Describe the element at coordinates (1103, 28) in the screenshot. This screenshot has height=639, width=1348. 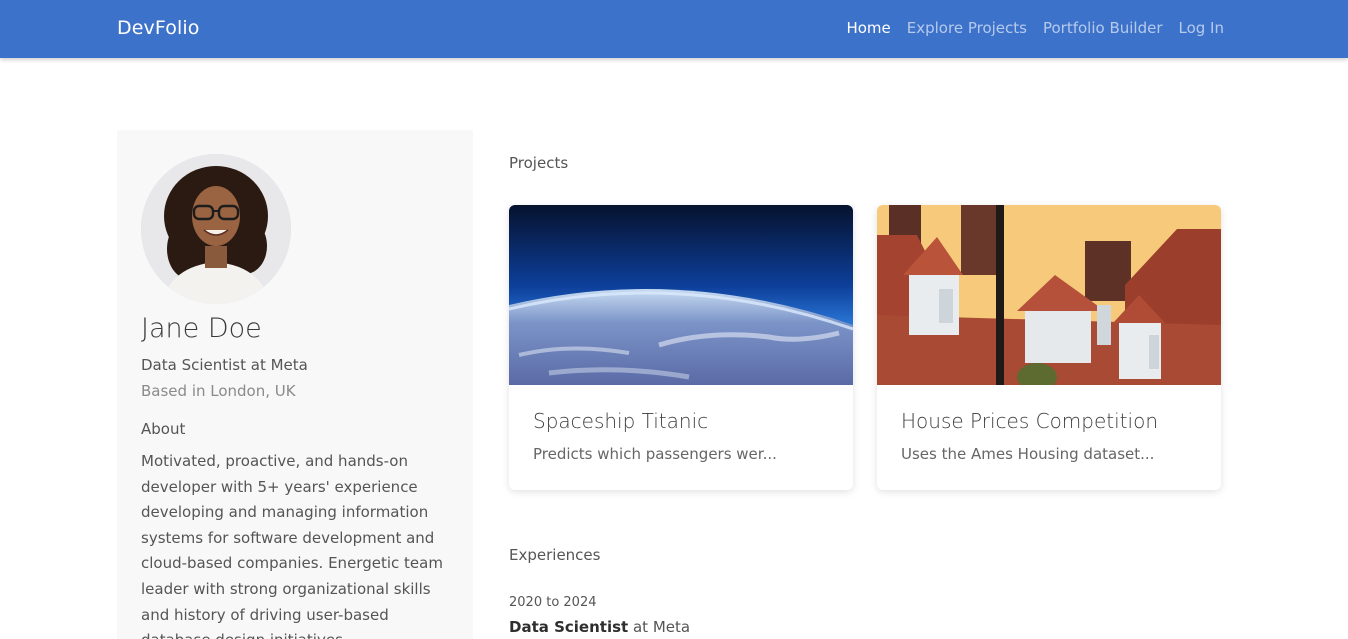
I see `nav-link-portfolio-builder: Portfolio Builder` at that location.